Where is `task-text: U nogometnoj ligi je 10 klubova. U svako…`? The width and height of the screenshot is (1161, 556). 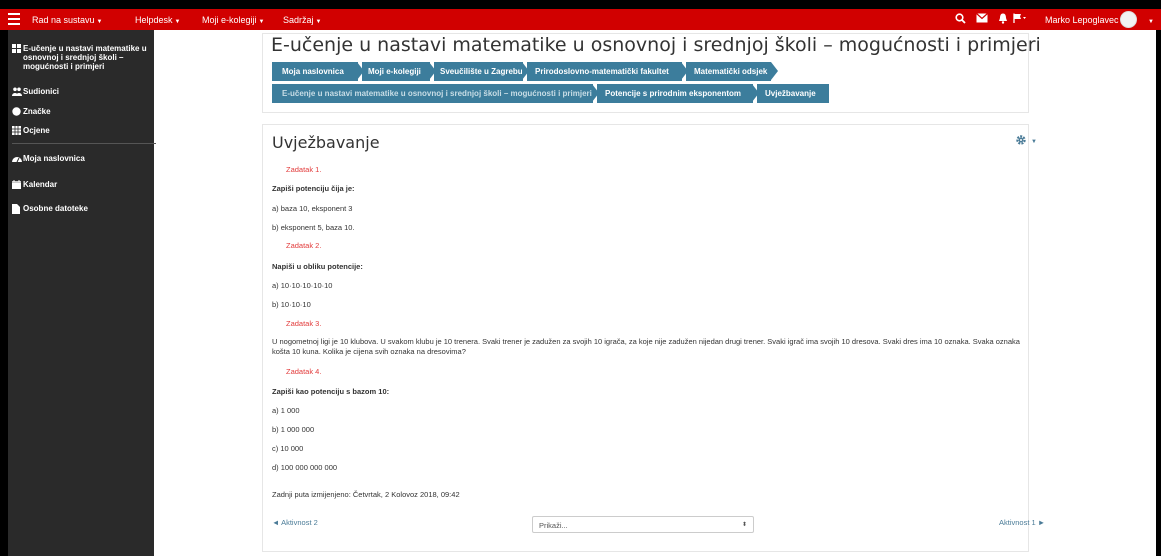 task-text: U nogometnoj ligi je 10 klubova. U svako… is located at coordinates (646, 346).